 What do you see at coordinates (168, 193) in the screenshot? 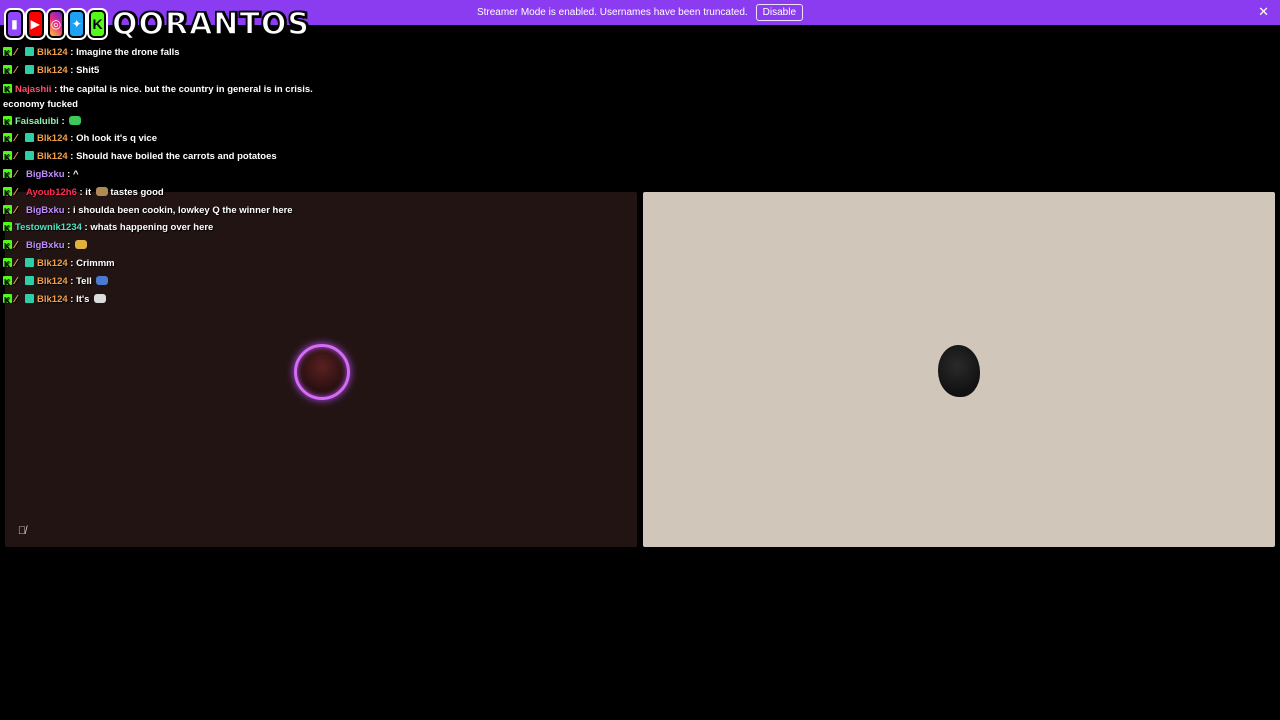
I see `chat-message: Ayoub12h6 : it tastes good` at bounding box center [168, 193].